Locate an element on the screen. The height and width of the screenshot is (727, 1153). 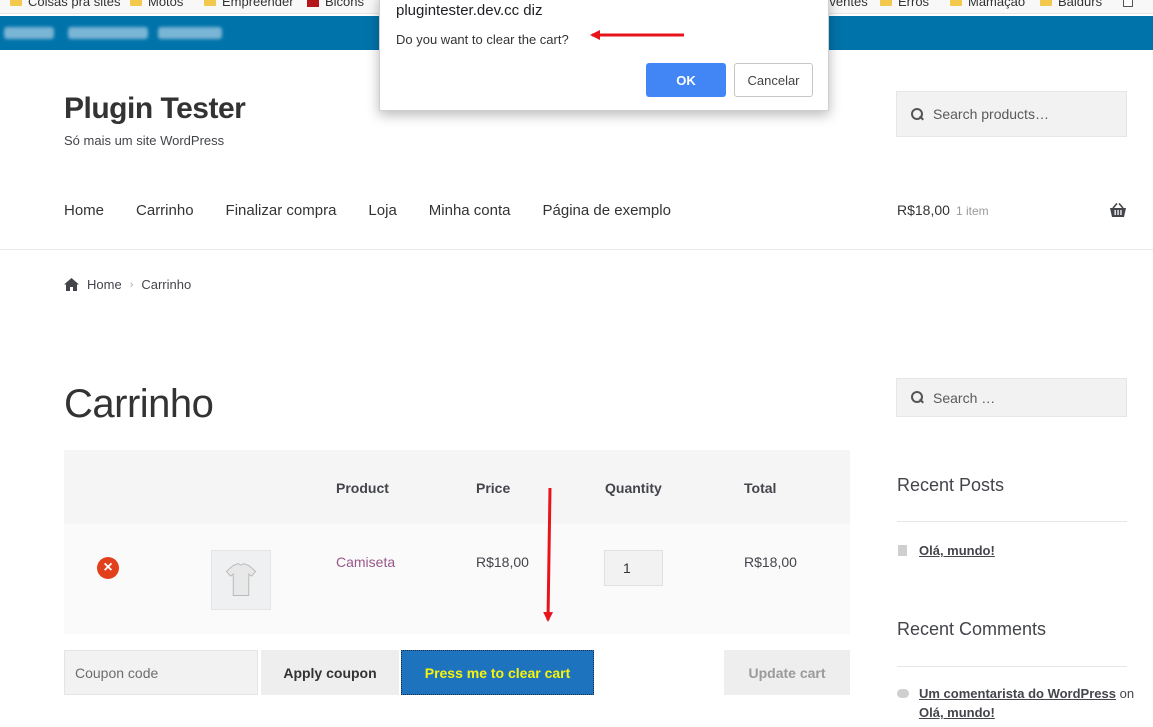
header-divider is located at coordinates (576, 249).